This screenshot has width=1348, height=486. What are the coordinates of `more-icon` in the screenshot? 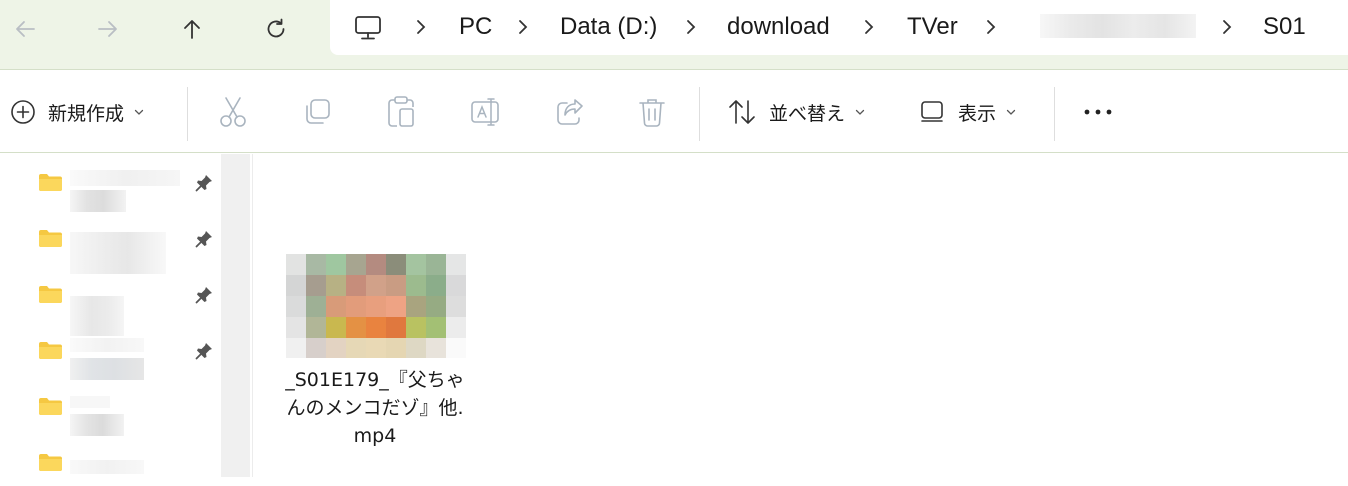 It's located at (1098, 112).